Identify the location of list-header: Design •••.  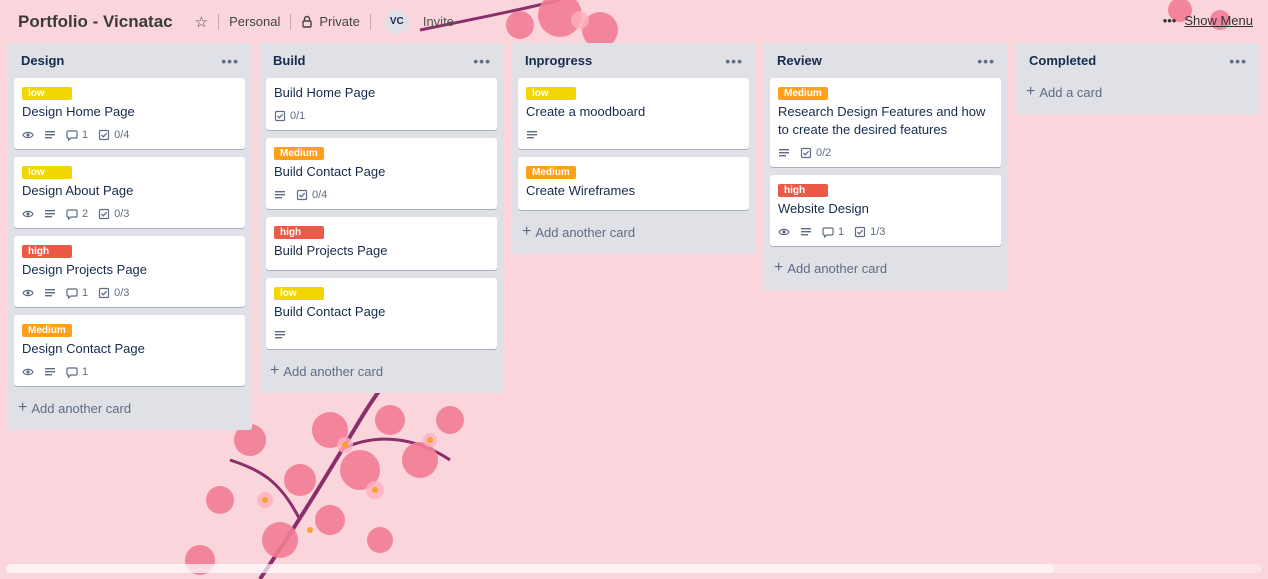
(129, 60).